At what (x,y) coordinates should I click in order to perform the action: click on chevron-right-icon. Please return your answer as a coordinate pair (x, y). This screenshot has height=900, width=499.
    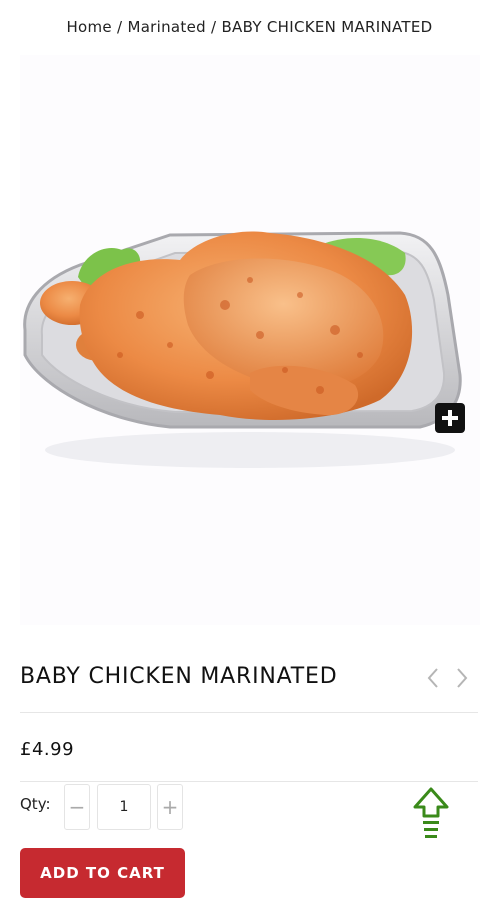
    Looking at the image, I should click on (462, 678).